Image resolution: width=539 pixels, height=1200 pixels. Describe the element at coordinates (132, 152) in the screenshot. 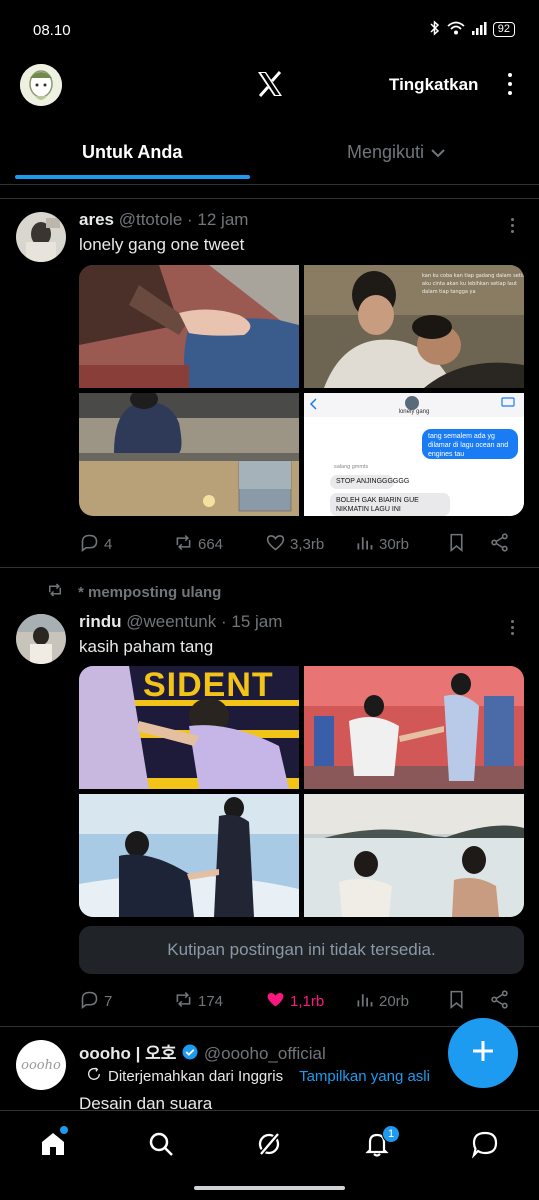

I see `tab-for-you: Untuk Anda` at that location.